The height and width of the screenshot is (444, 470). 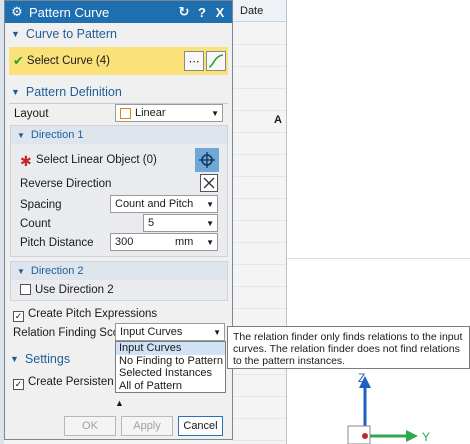 I want to click on y-axis-arrow, so click(x=412, y=436).